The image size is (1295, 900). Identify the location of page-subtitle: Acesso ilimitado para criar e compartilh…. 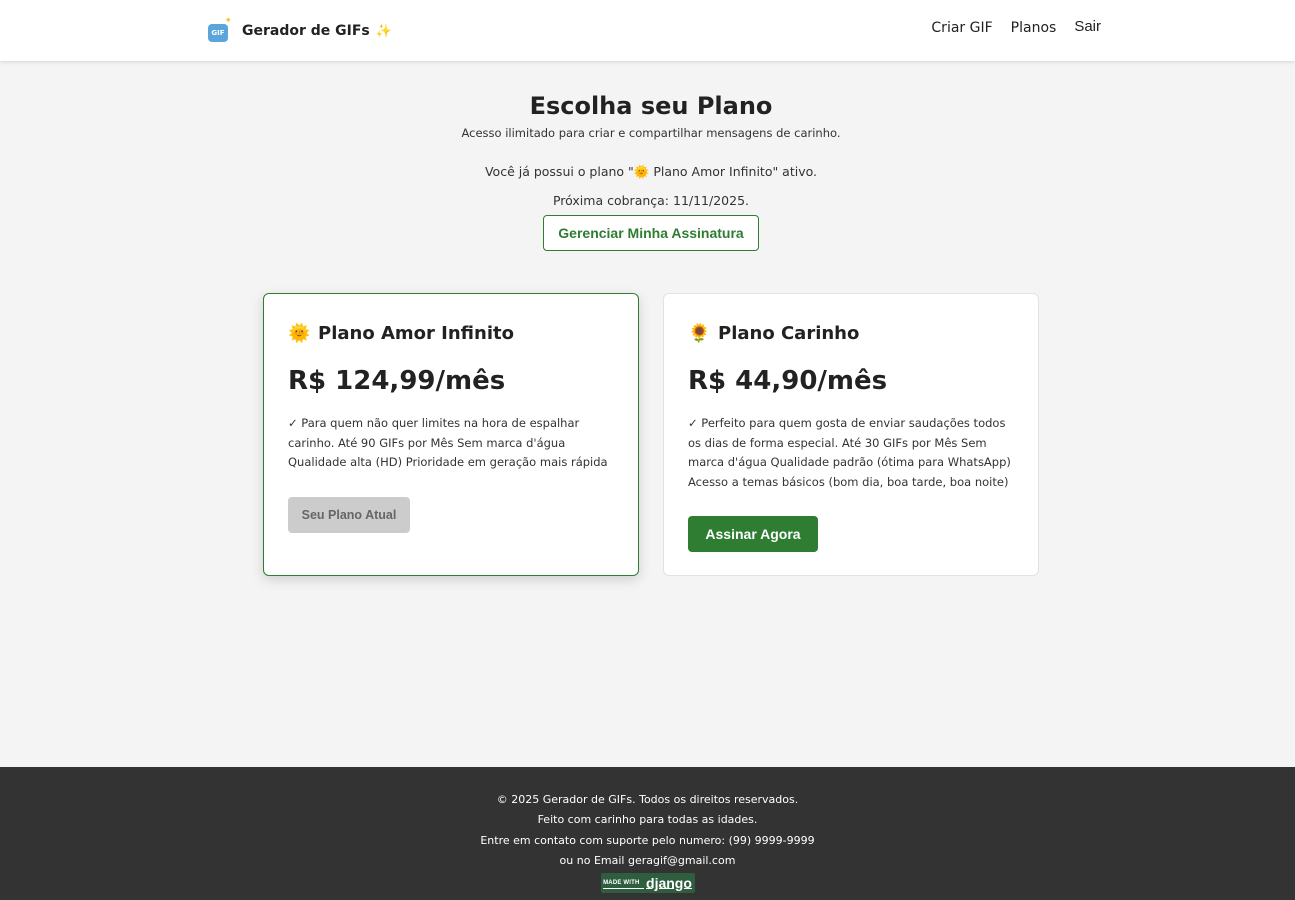
(651, 133).